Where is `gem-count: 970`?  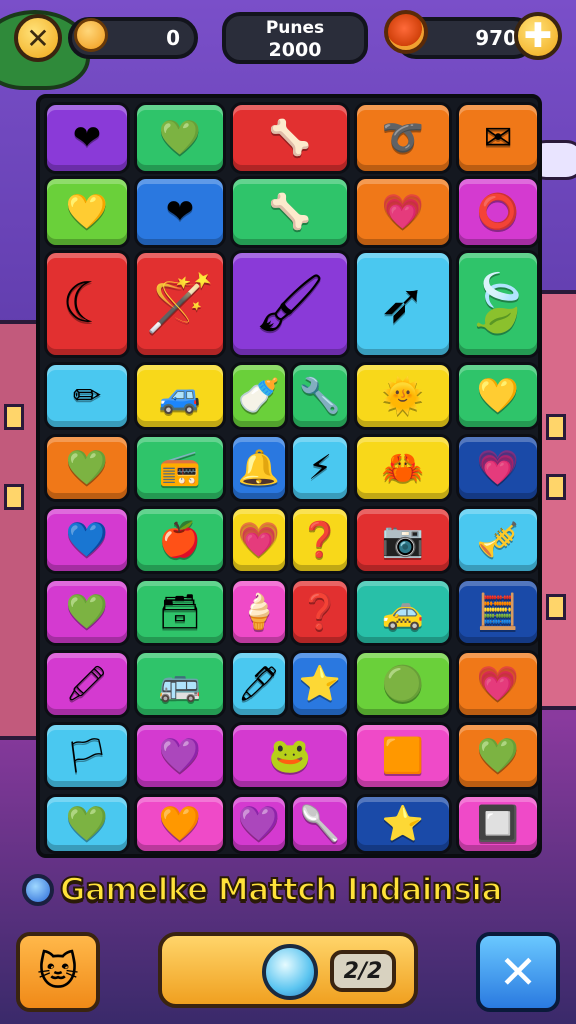
gem-count: 970 is located at coordinates (496, 38).